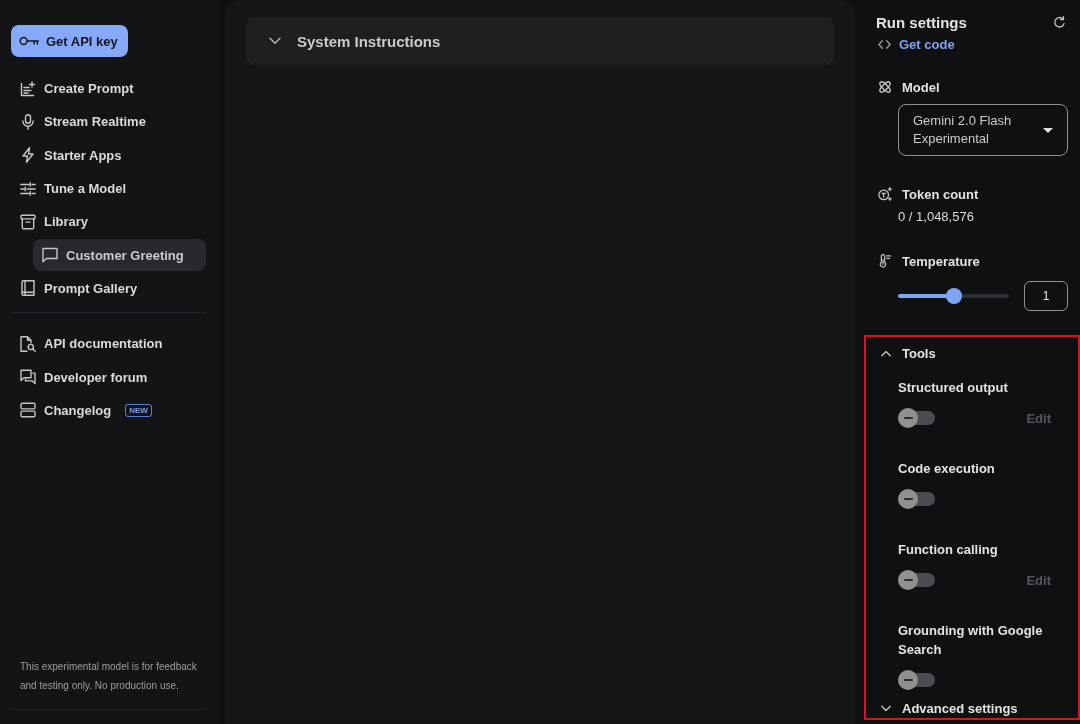 This screenshot has height=724, width=1080. Describe the element at coordinates (138, 410) in the screenshot. I see `new-badge: NEW` at that location.